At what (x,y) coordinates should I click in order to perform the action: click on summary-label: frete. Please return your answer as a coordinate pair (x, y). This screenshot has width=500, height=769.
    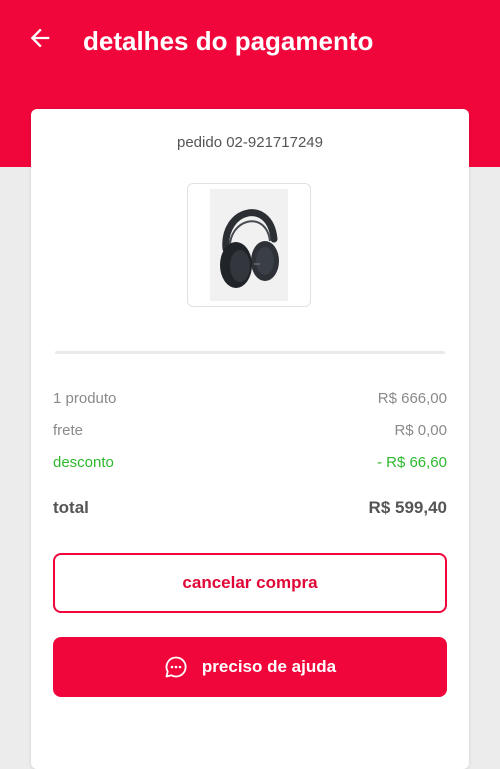
    Looking at the image, I should click on (68, 430).